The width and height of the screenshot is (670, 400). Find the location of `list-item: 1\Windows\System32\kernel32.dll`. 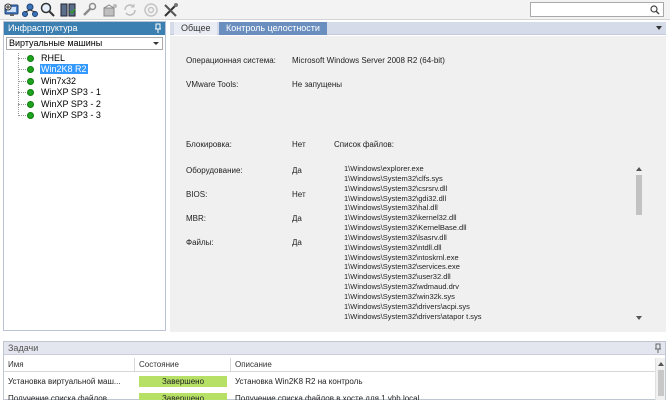

list-item: 1\Windows\System32\kernel32.dll is located at coordinates (400, 218).